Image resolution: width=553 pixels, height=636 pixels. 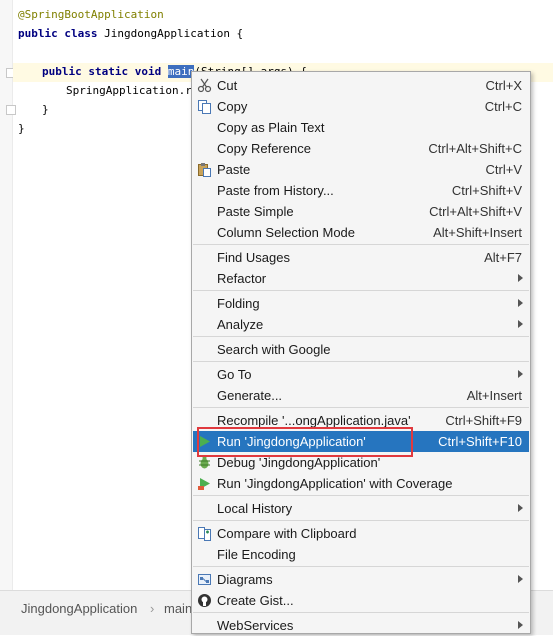 What do you see at coordinates (361, 169) in the screenshot?
I see `menu-item-paste: Paste Ctrl+V` at bounding box center [361, 169].